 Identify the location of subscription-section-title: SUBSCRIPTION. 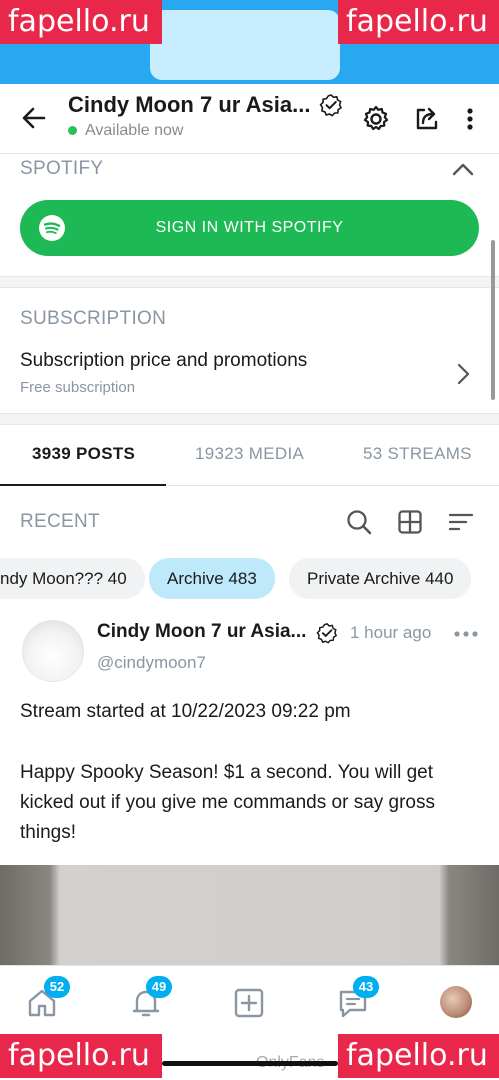
(93, 318).